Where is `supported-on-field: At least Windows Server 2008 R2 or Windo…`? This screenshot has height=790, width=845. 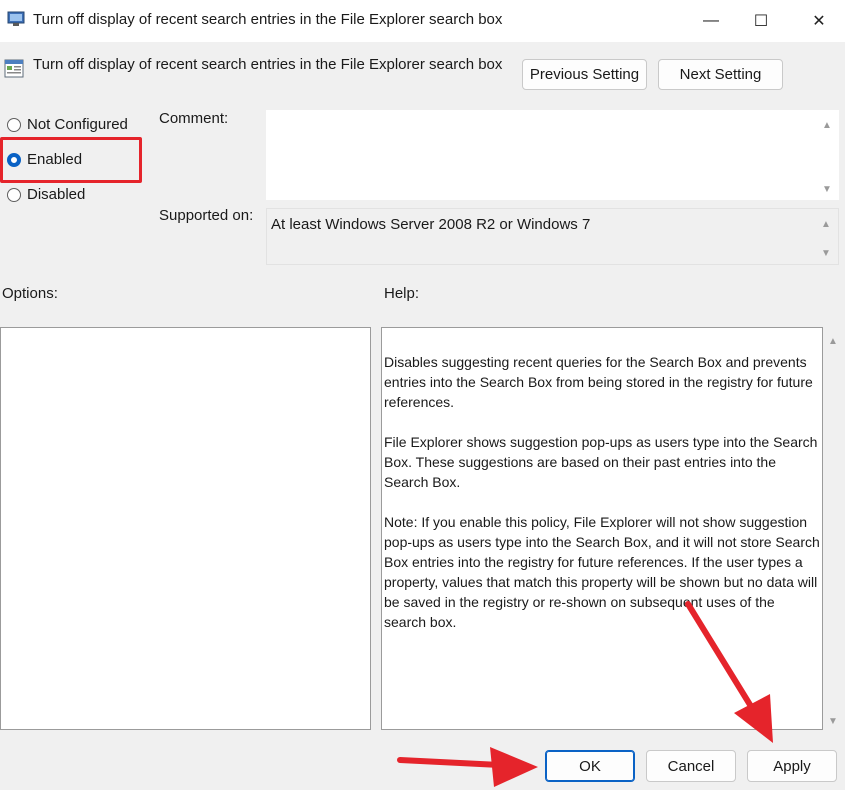 supported-on-field: At least Windows Server 2008 R2 or Windo… is located at coordinates (552, 236).